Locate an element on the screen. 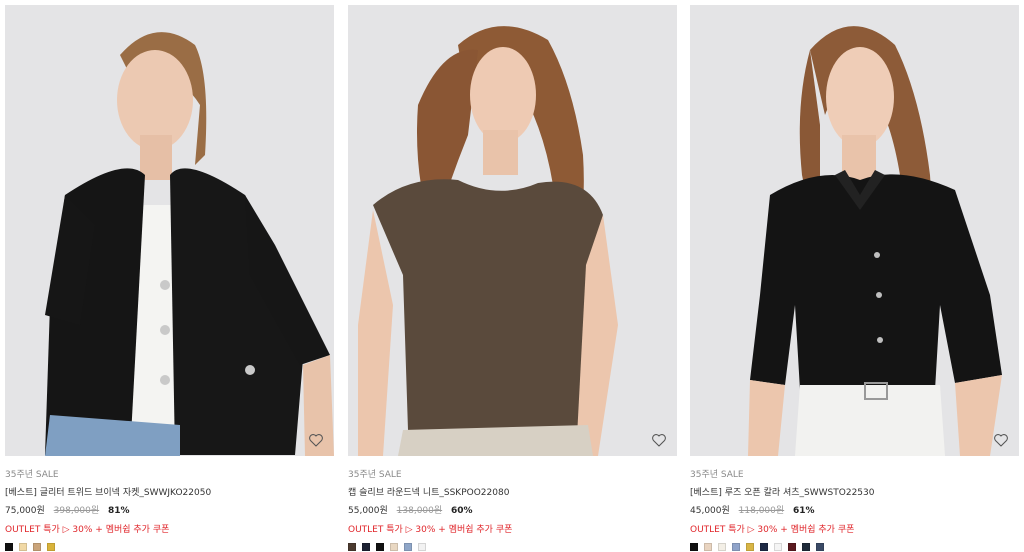 The height and width of the screenshot is (552, 1024). sale-price: 45,000원 is located at coordinates (710, 511).